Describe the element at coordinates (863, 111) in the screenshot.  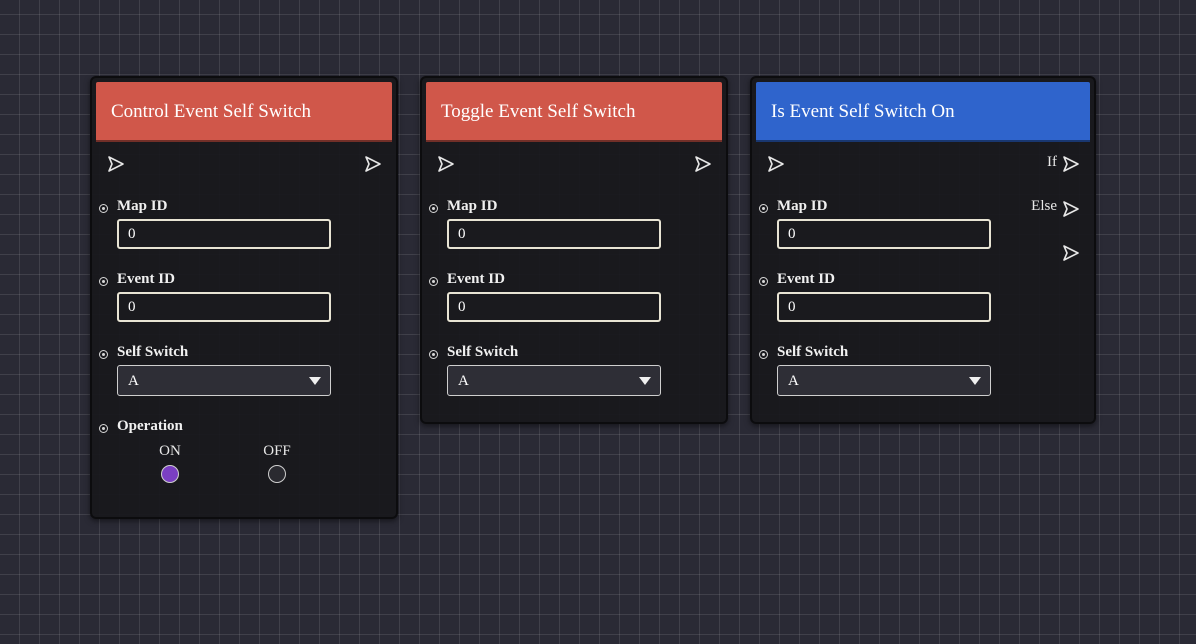
I see `node-title: Is Event Self Switch On` at that location.